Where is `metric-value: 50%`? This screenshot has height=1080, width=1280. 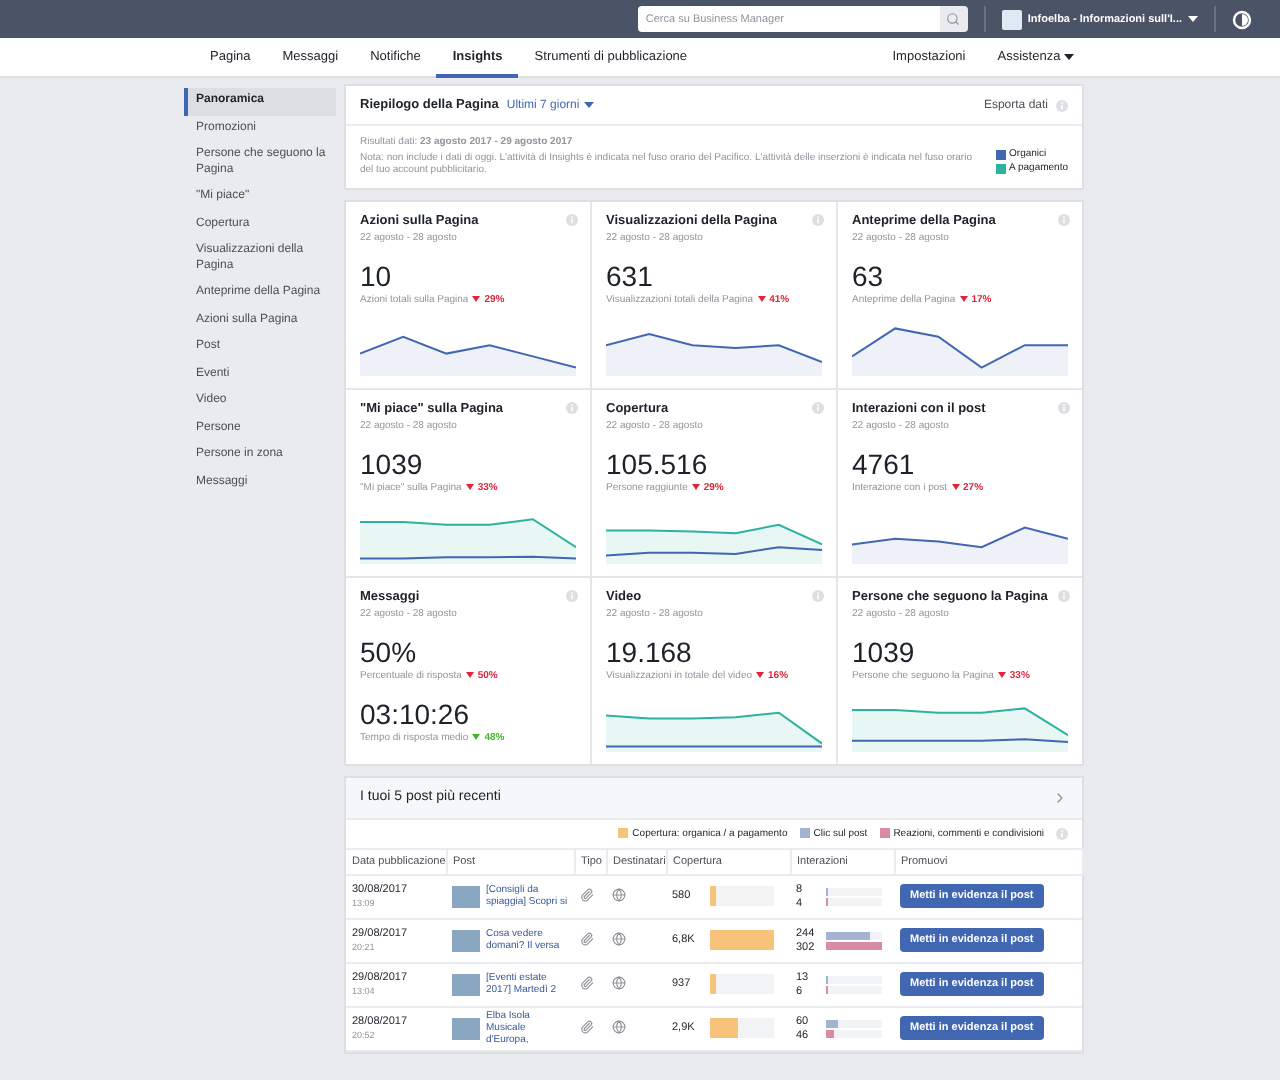 metric-value: 50% is located at coordinates (389, 651).